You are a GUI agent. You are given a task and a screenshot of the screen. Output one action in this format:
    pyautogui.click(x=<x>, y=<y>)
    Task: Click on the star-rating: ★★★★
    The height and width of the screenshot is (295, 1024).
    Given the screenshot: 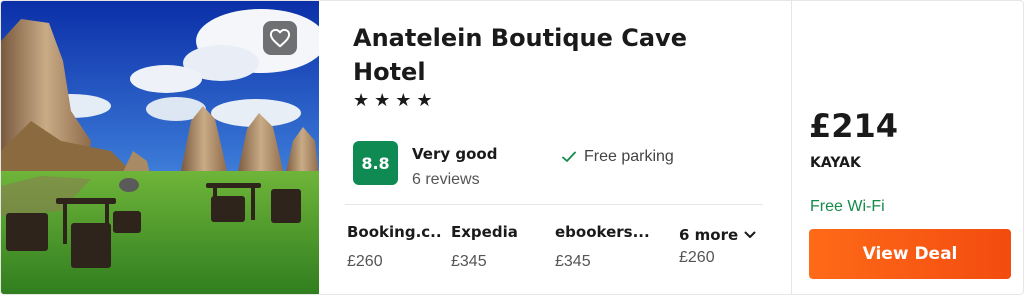 What is the action you would take?
    pyautogui.click(x=395, y=100)
    